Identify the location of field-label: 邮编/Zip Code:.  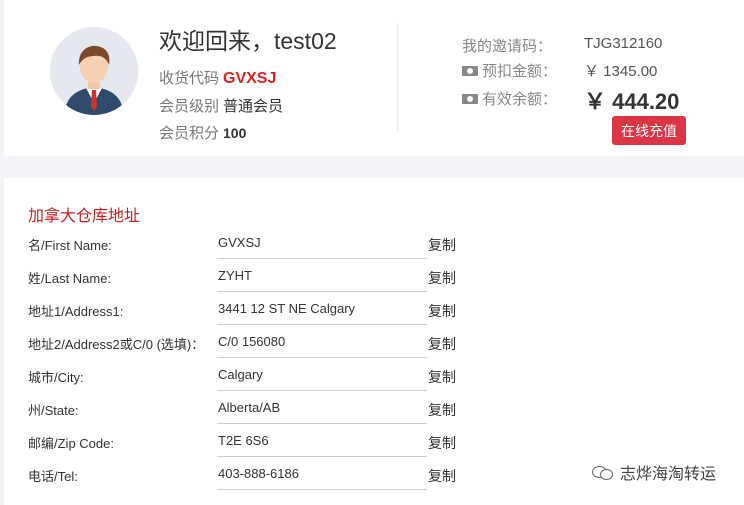
(71, 443).